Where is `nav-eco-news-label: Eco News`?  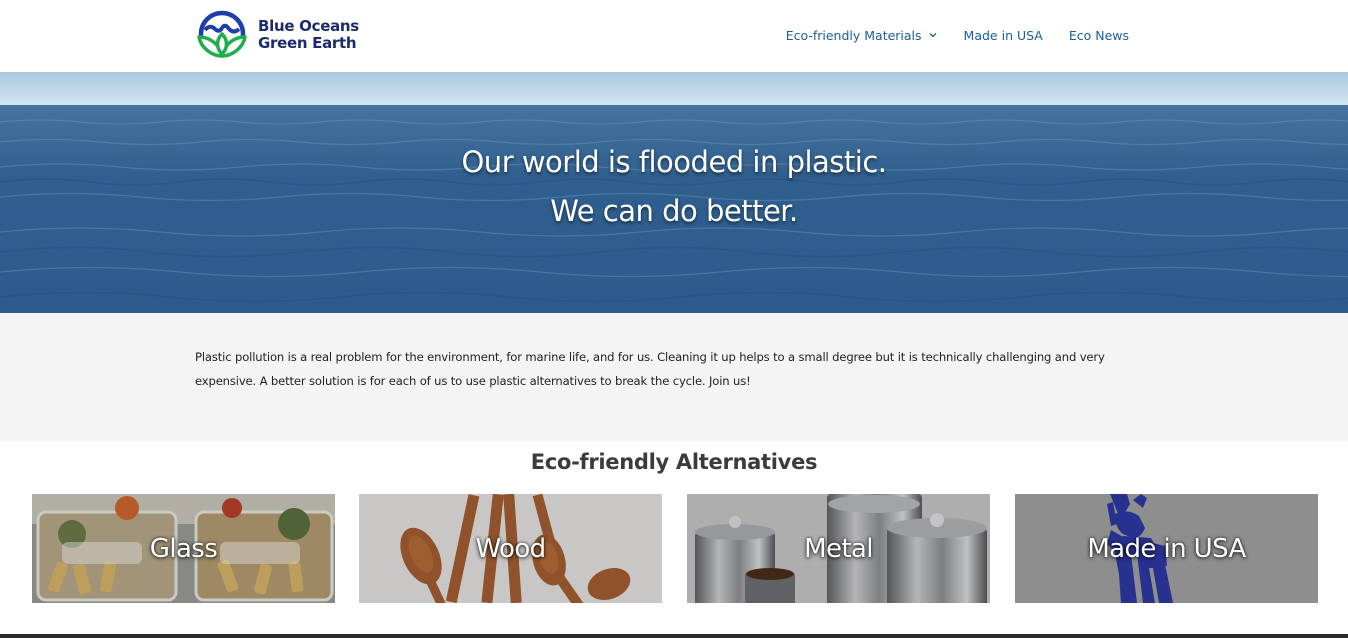
nav-eco-news-label: Eco News is located at coordinates (1098, 35).